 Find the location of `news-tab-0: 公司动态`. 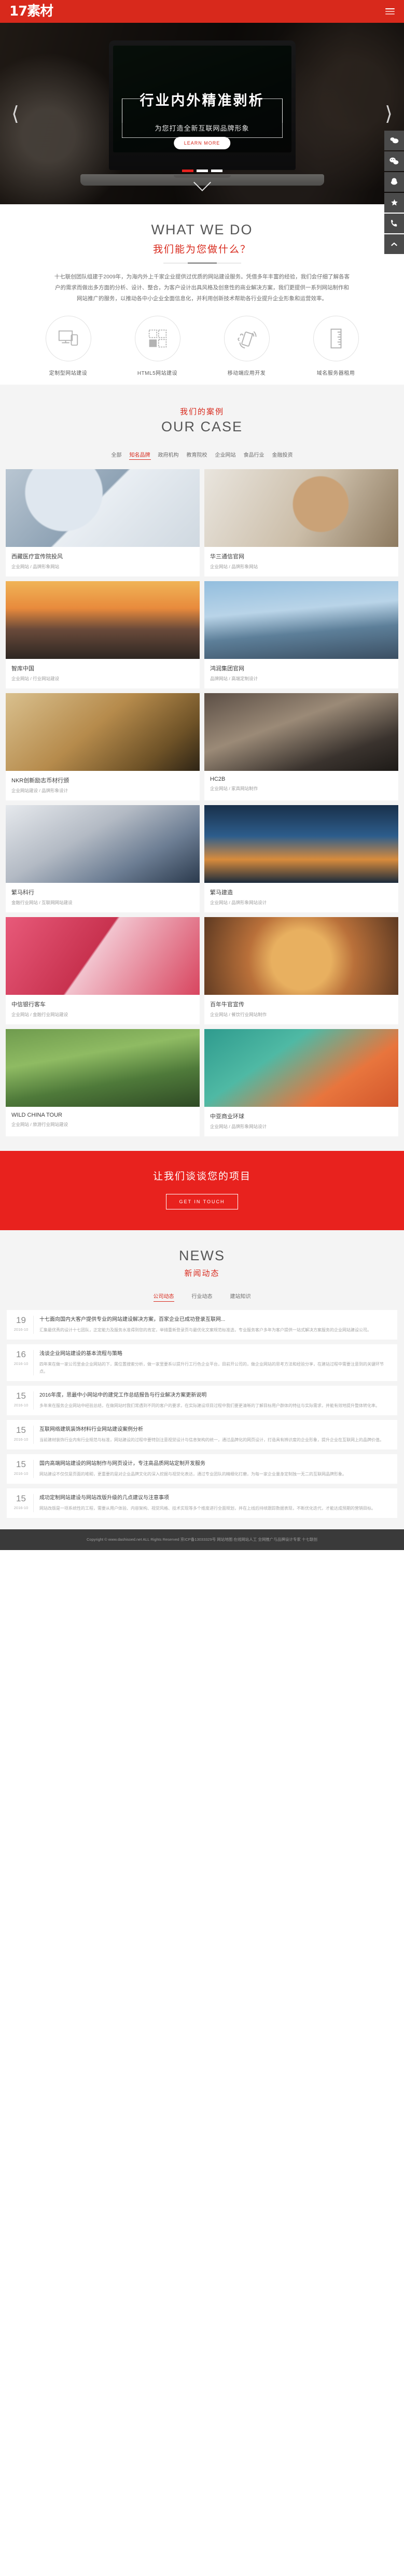

news-tab-0: 公司动态 is located at coordinates (163, 1297).